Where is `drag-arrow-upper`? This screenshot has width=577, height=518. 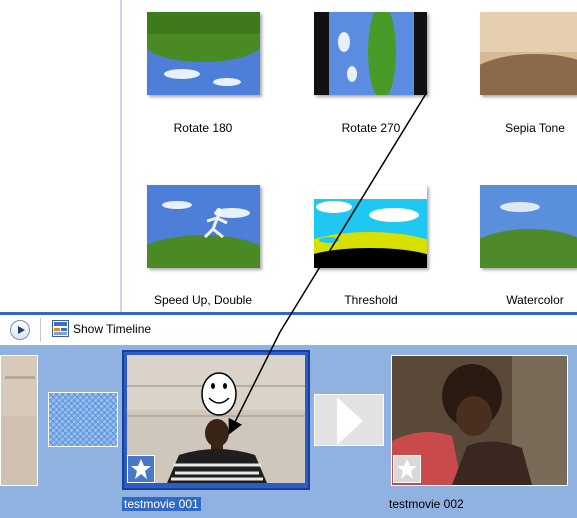 drag-arrow-upper is located at coordinates (353, 212).